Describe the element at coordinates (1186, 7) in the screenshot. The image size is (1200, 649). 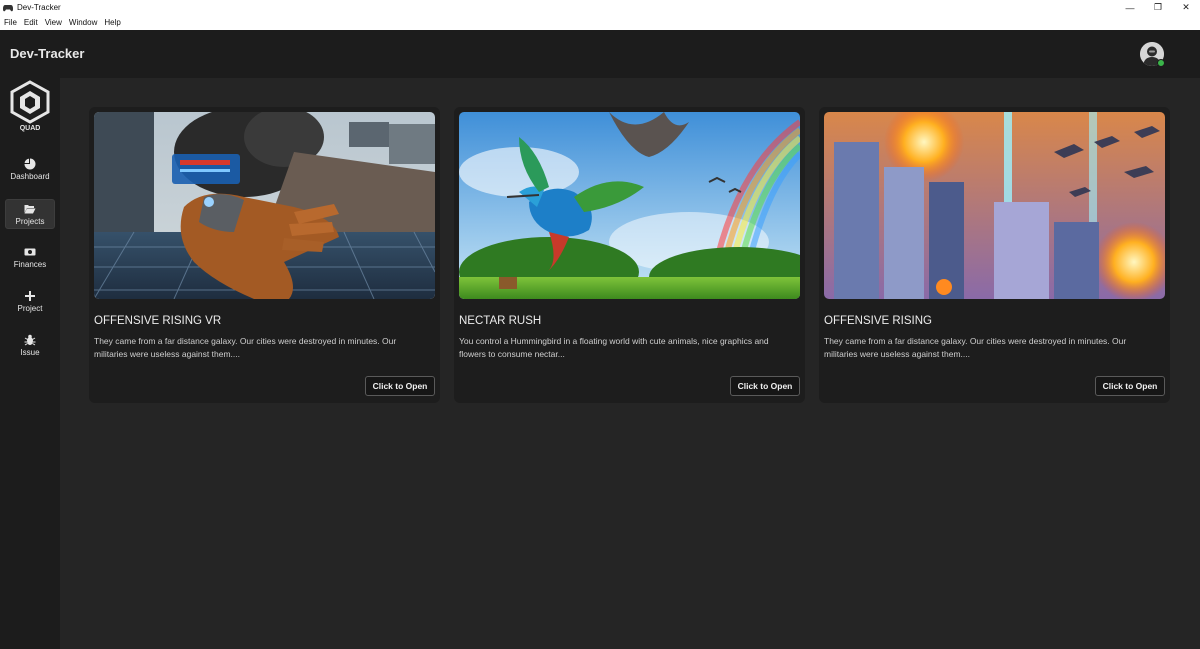
I see `close-button: ✕` at that location.